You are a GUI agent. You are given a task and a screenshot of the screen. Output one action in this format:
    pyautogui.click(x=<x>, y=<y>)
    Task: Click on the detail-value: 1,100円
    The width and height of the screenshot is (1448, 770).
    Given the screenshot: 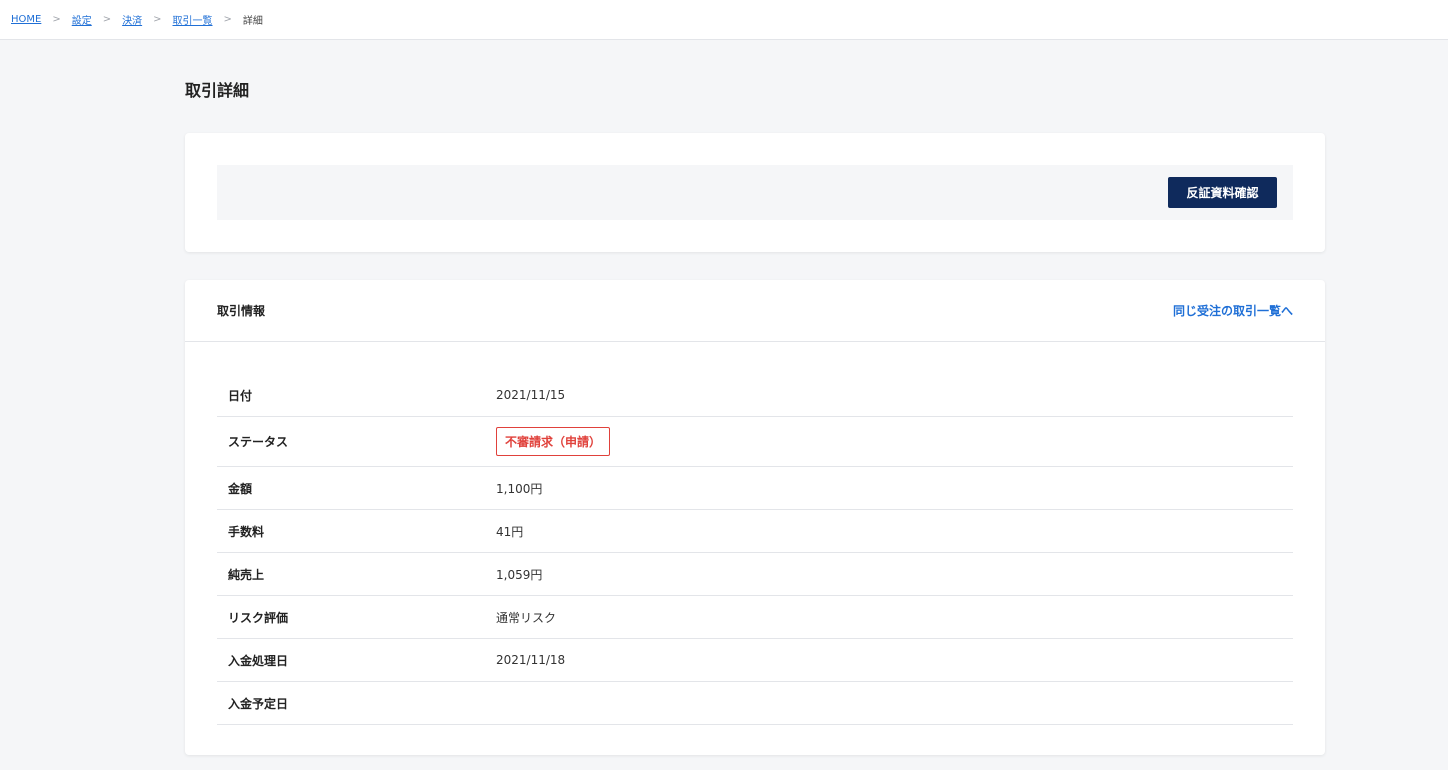 What is the action you would take?
    pyautogui.click(x=519, y=488)
    